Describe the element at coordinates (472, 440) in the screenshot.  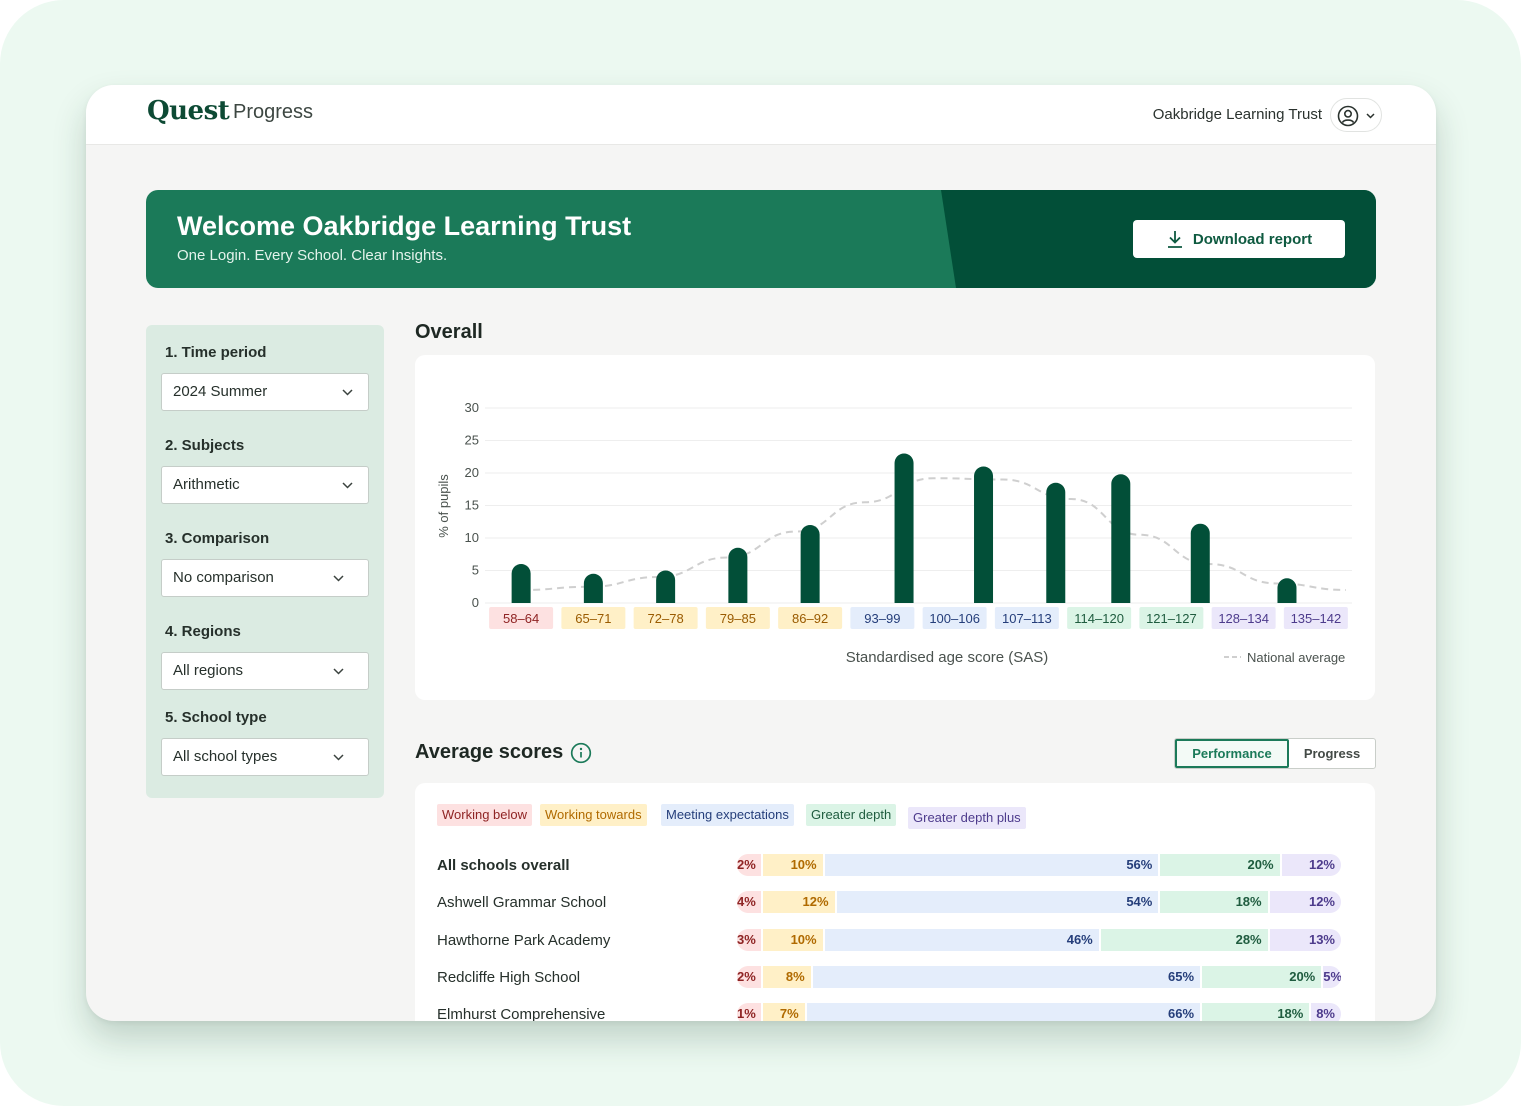
I see `y-tick-label: 25` at that location.